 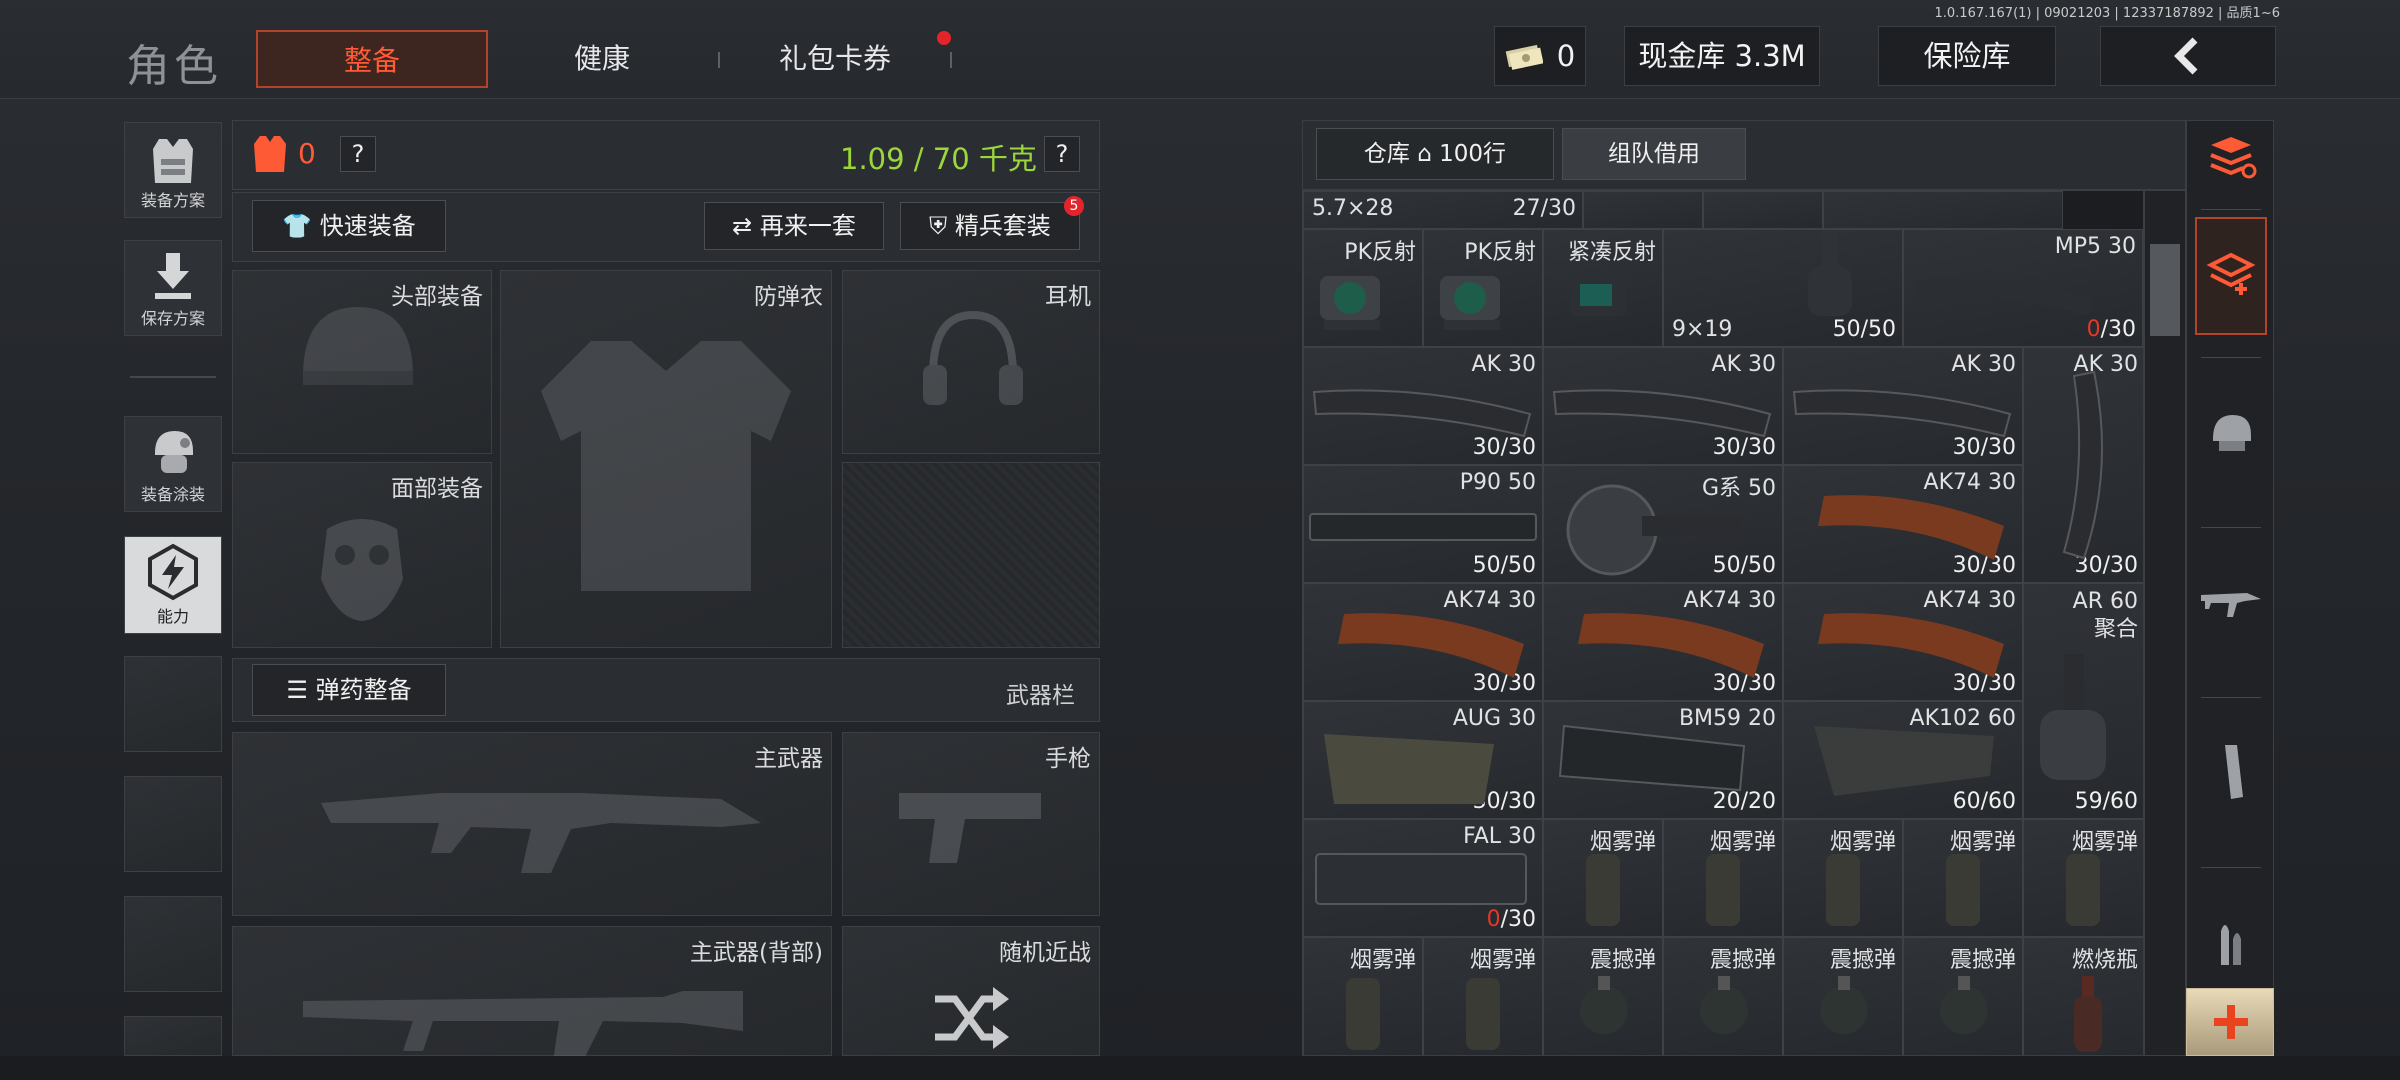 What do you see at coordinates (835, 59) in the screenshot?
I see `tab-gift-coupons: 礼包卡券` at bounding box center [835, 59].